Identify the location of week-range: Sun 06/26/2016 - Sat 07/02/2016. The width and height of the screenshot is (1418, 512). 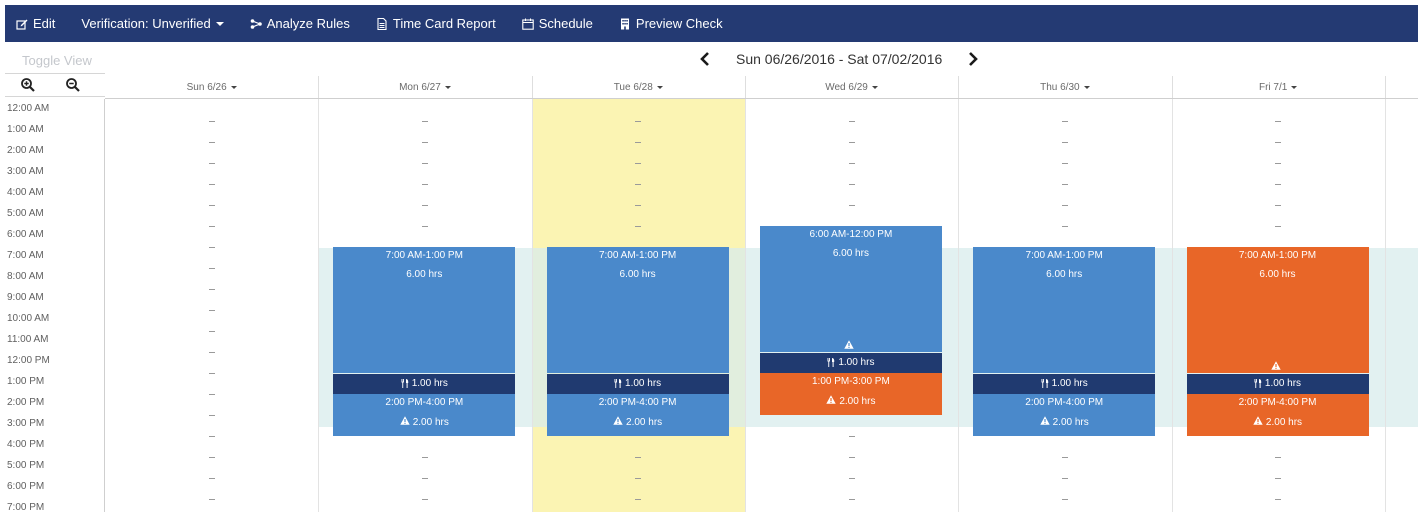
(839, 59).